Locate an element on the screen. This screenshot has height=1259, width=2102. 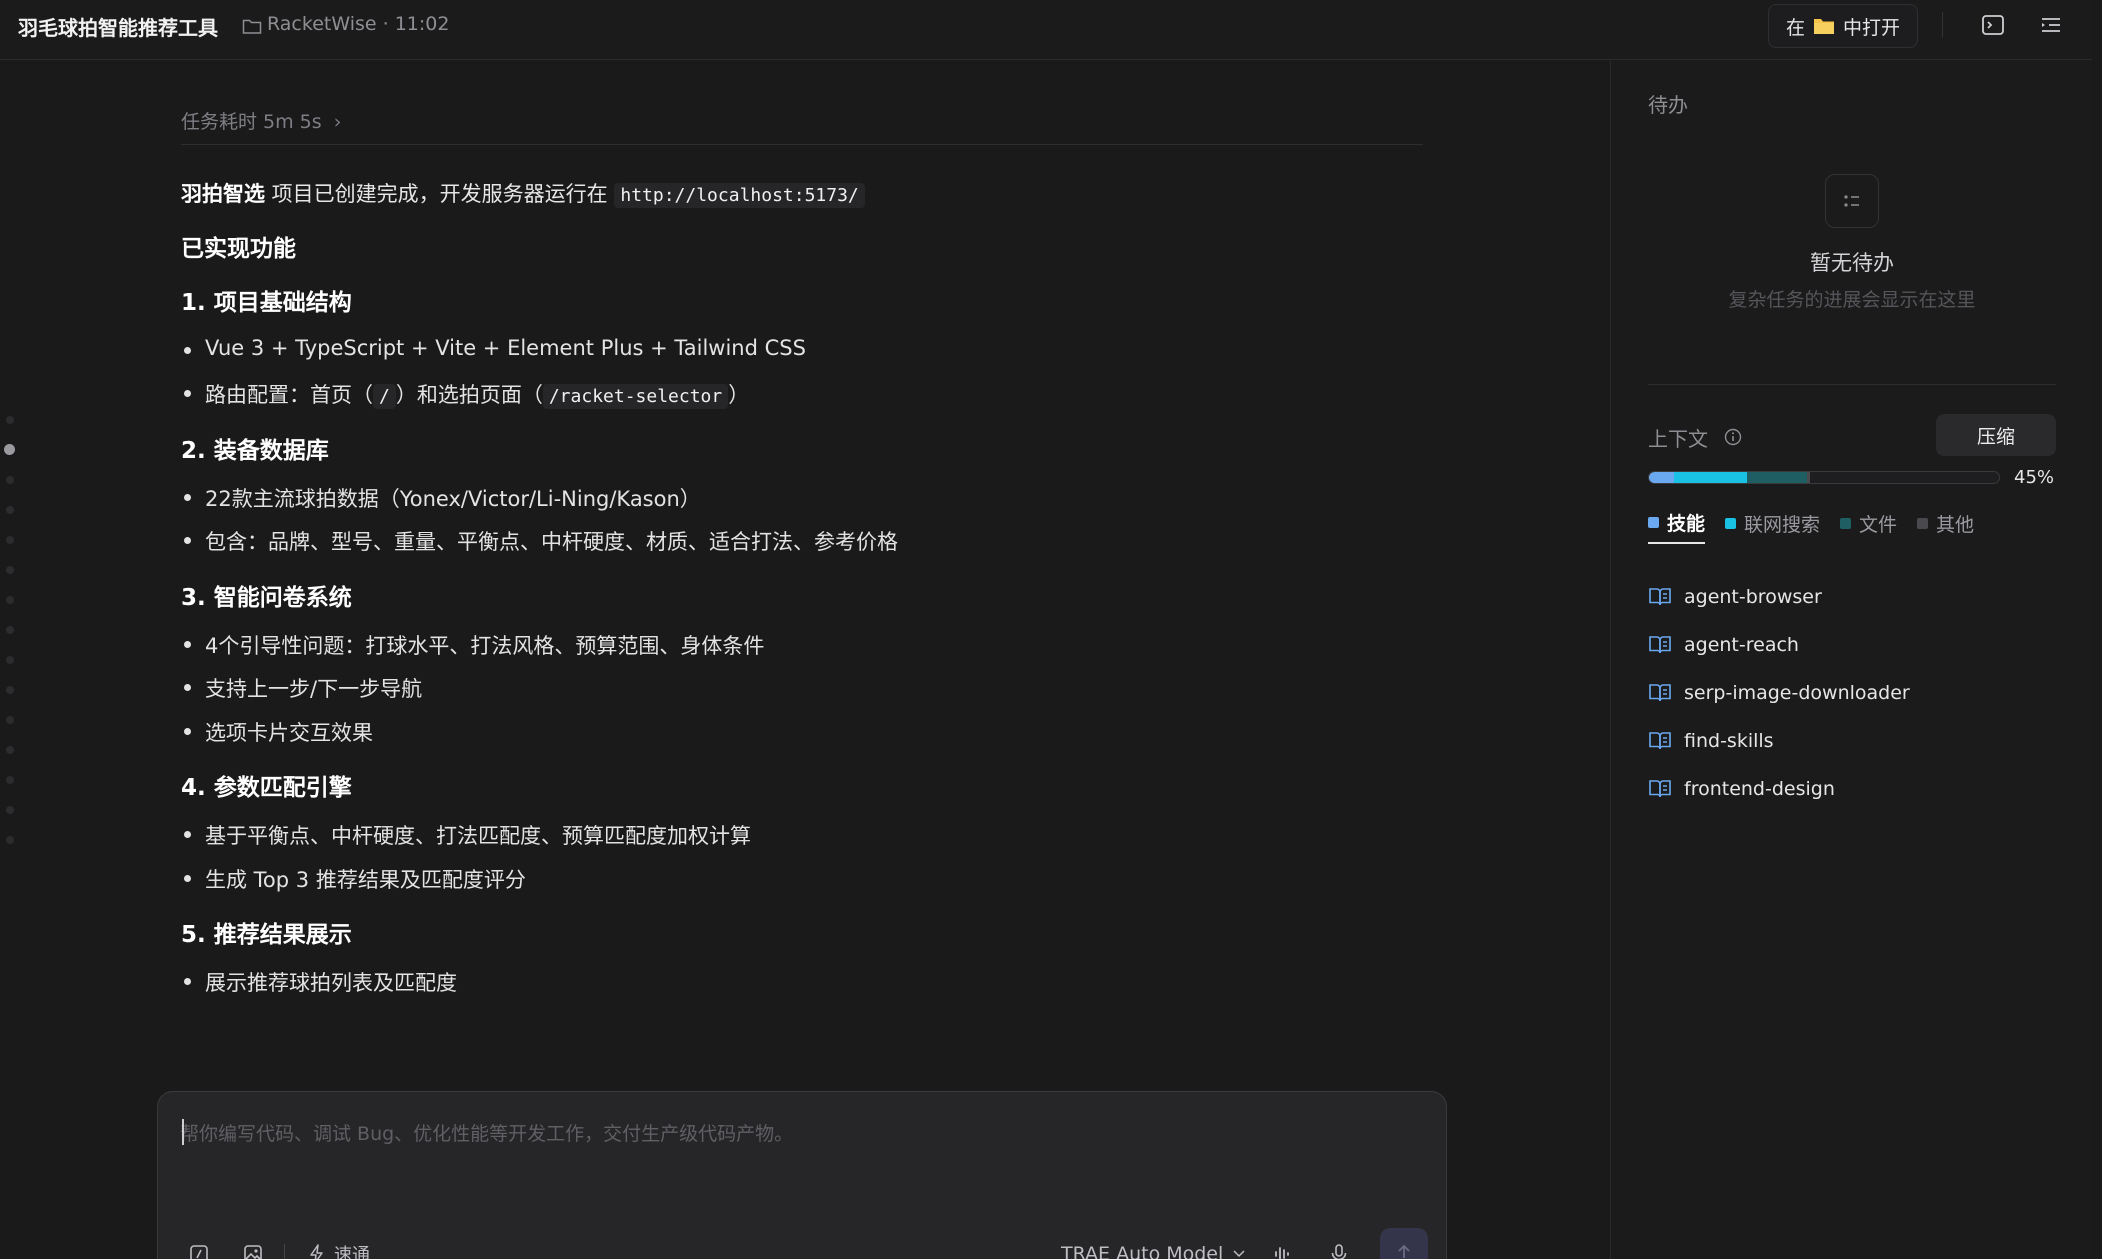
features-heading: 已实现功能 is located at coordinates (238, 249).